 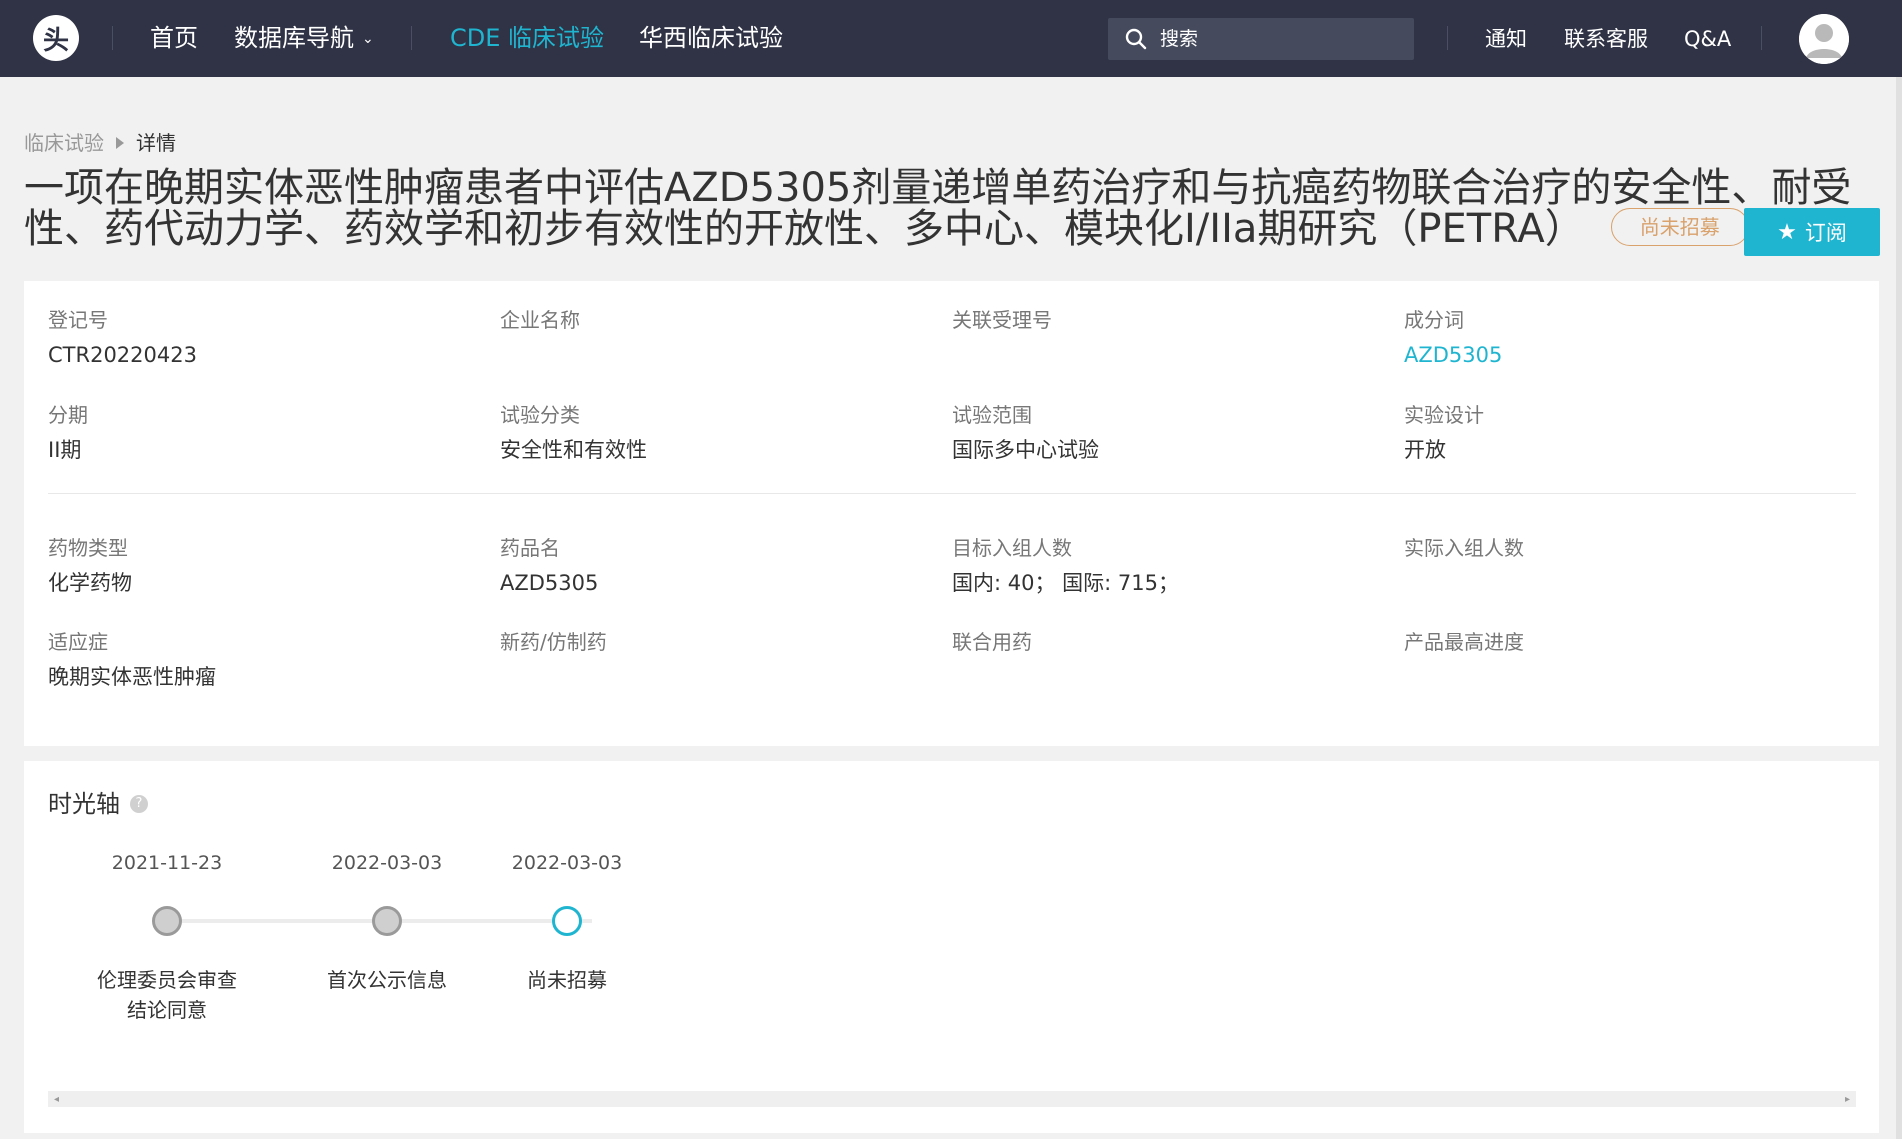 I want to click on info-label: 药物类型, so click(x=88, y=548).